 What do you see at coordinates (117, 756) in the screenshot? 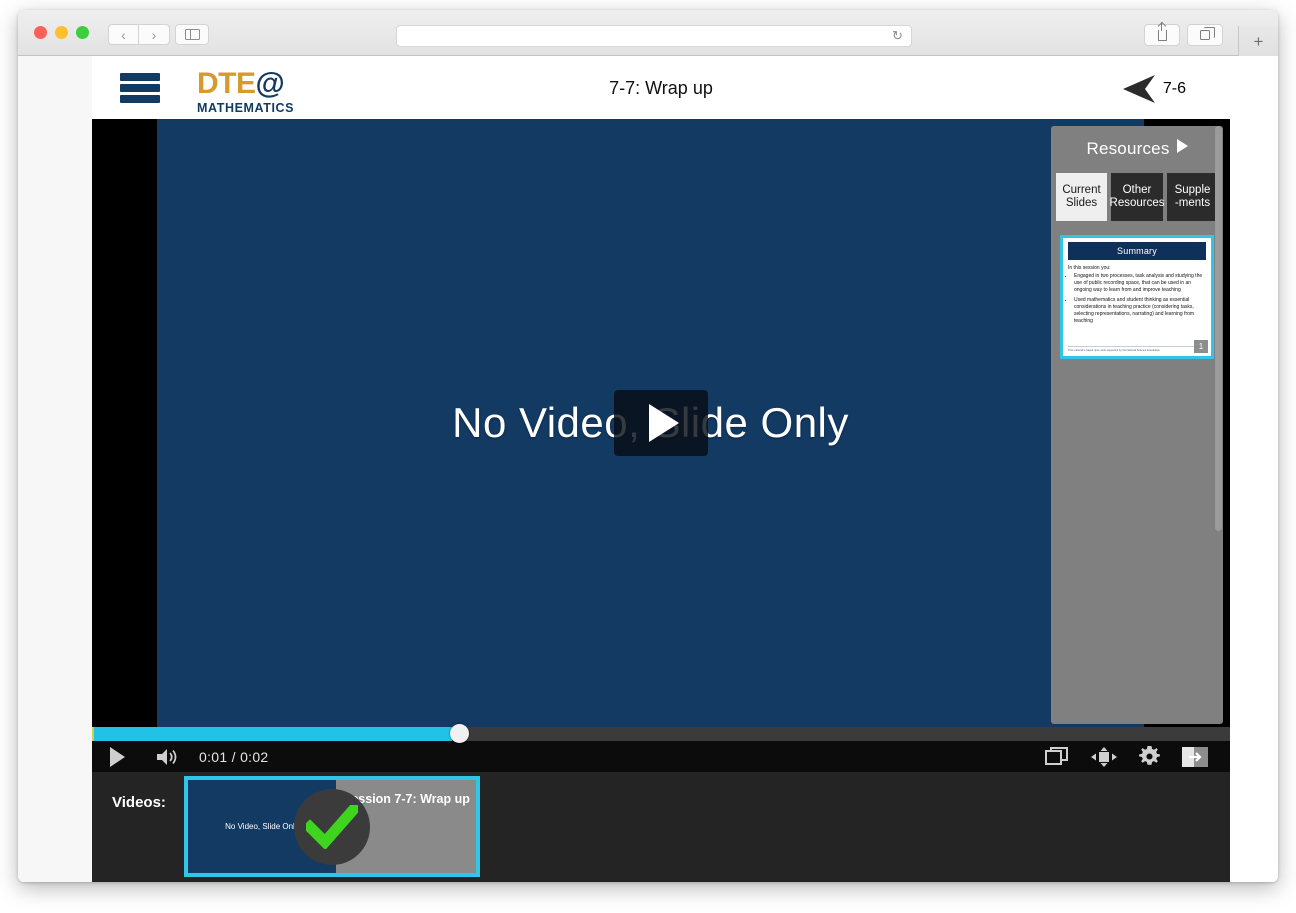
I see `play-button` at bounding box center [117, 756].